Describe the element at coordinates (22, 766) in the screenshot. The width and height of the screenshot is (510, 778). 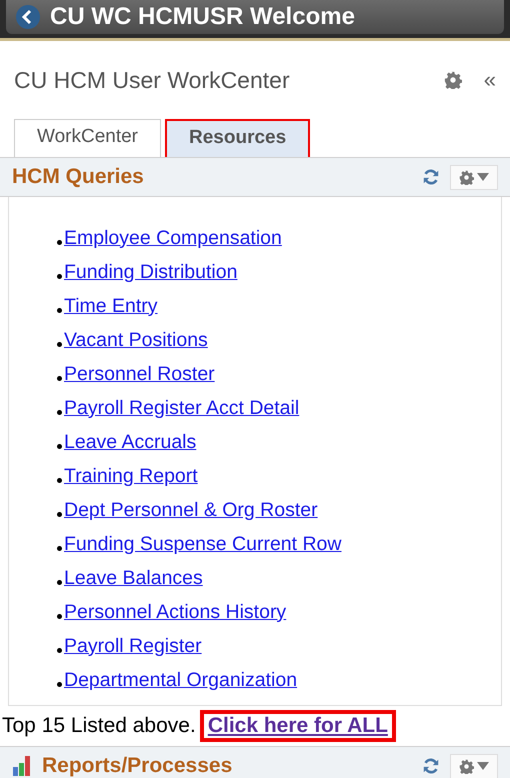
I see `bar-chart-icon` at that location.